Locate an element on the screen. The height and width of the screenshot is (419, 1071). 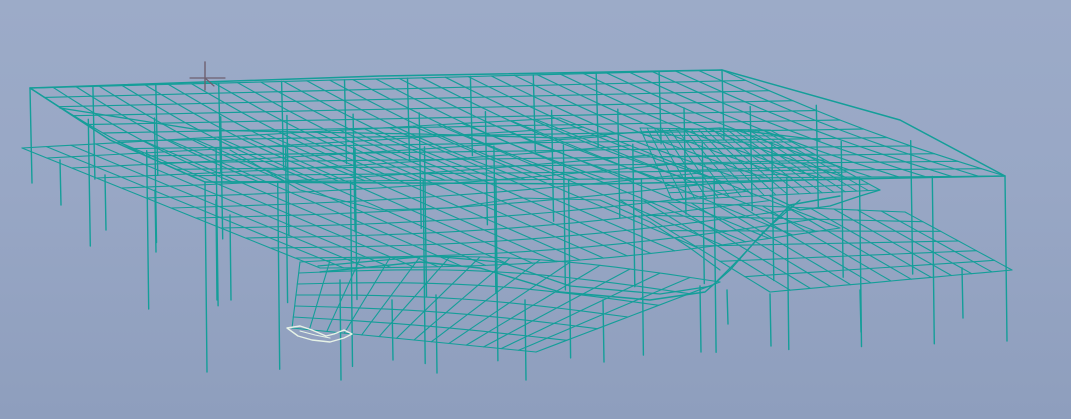
selected-member is located at coordinates (315, 334).